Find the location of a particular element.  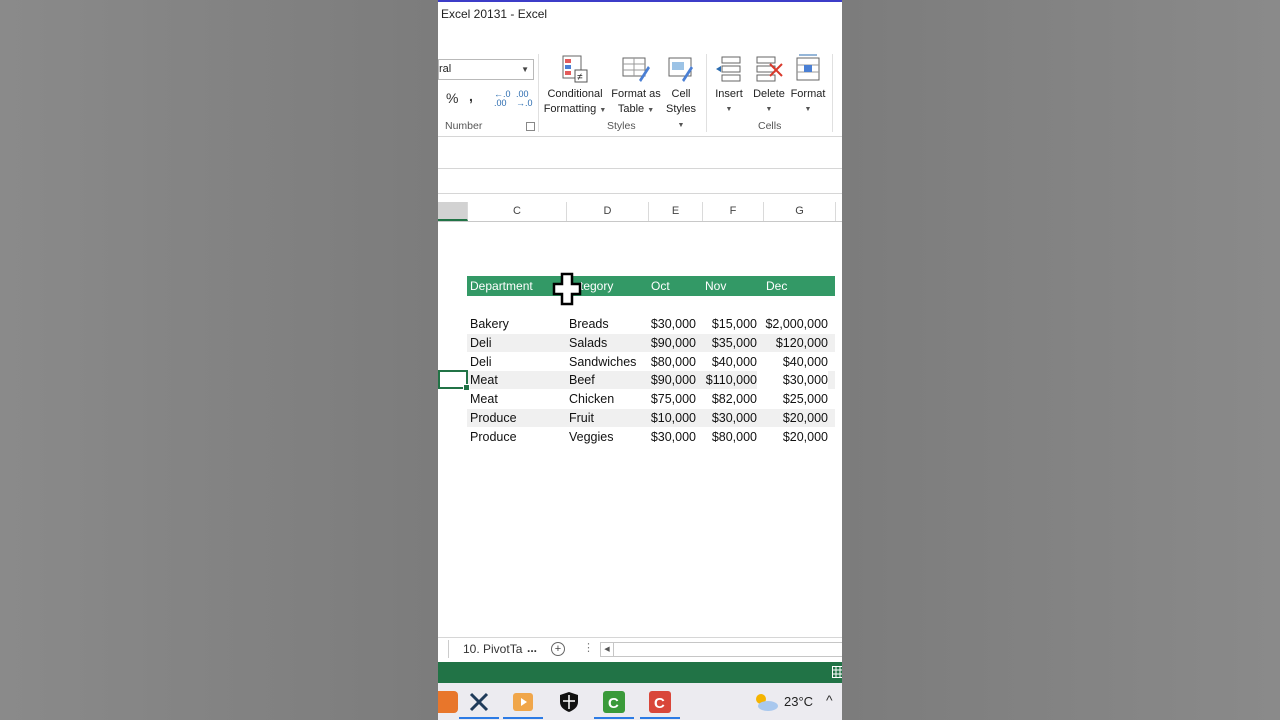

insert-cells-button: Insert ▼ is located at coordinates (729, 85).